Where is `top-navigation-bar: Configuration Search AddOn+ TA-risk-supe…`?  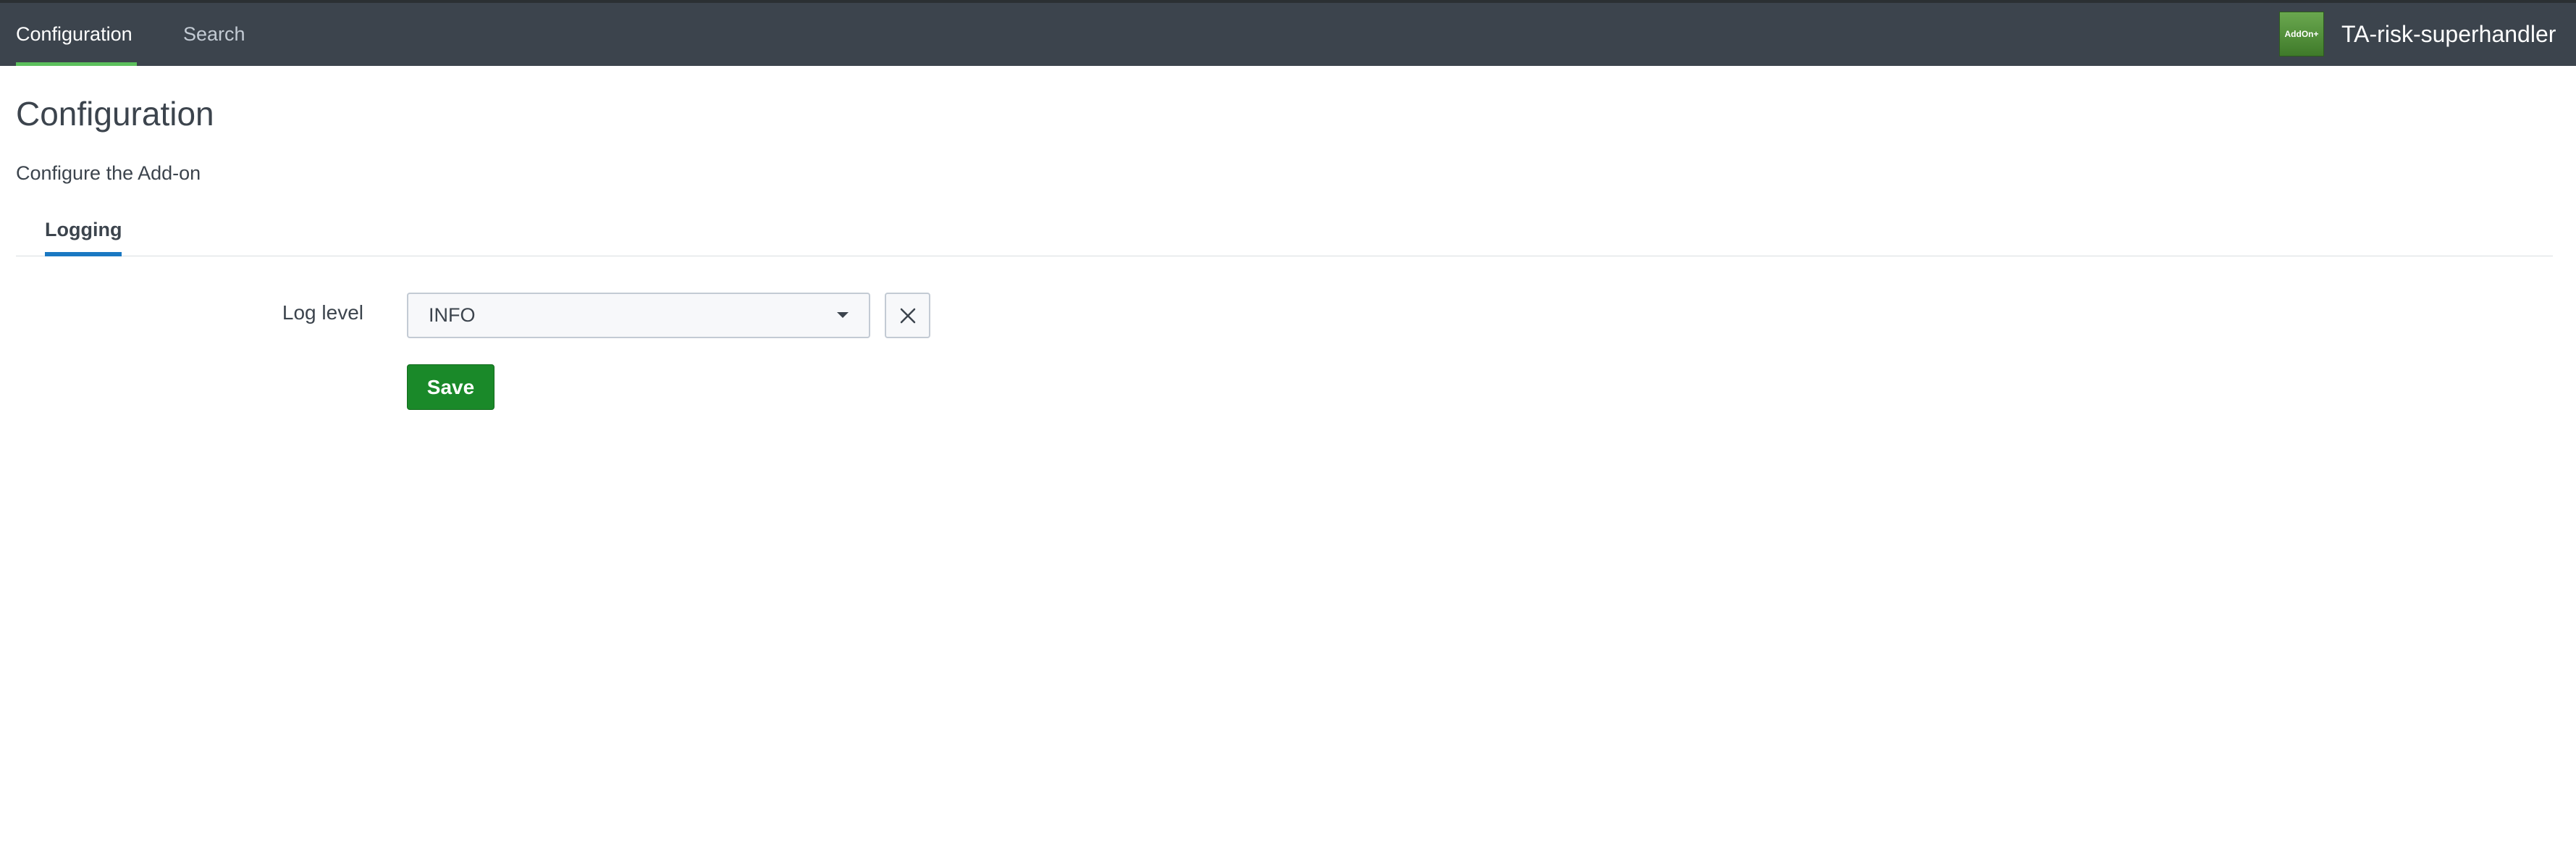 top-navigation-bar: Configuration Search AddOn+ TA-risk-supe… is located at coordinates (1288, 33).